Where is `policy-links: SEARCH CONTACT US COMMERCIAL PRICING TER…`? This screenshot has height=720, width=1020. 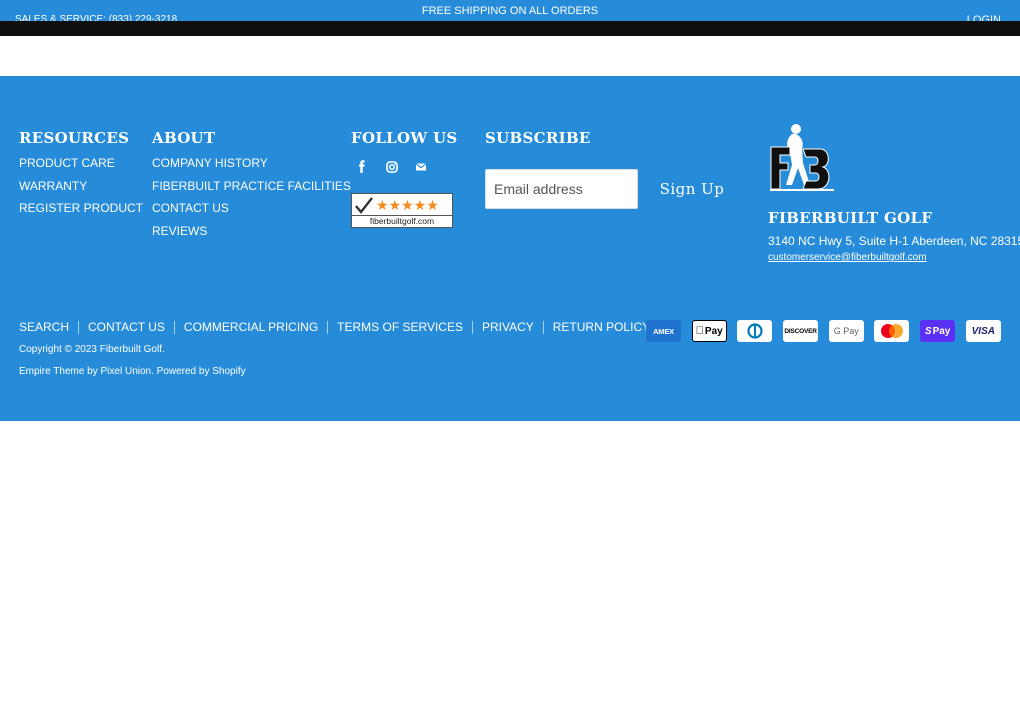 policy-links: SEARCH CONTACT US COMMERCIAL PRICING TER… is located at coordinates (334, 327).